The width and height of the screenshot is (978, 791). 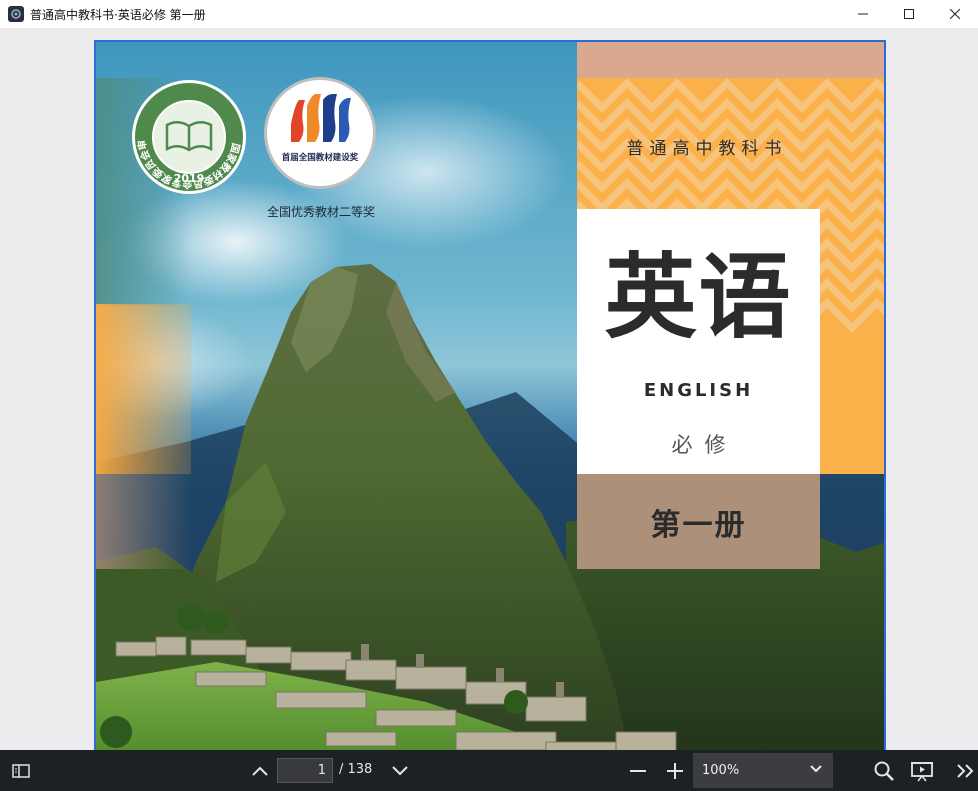 I want to click on close-icon, so click(x=955, y=14).